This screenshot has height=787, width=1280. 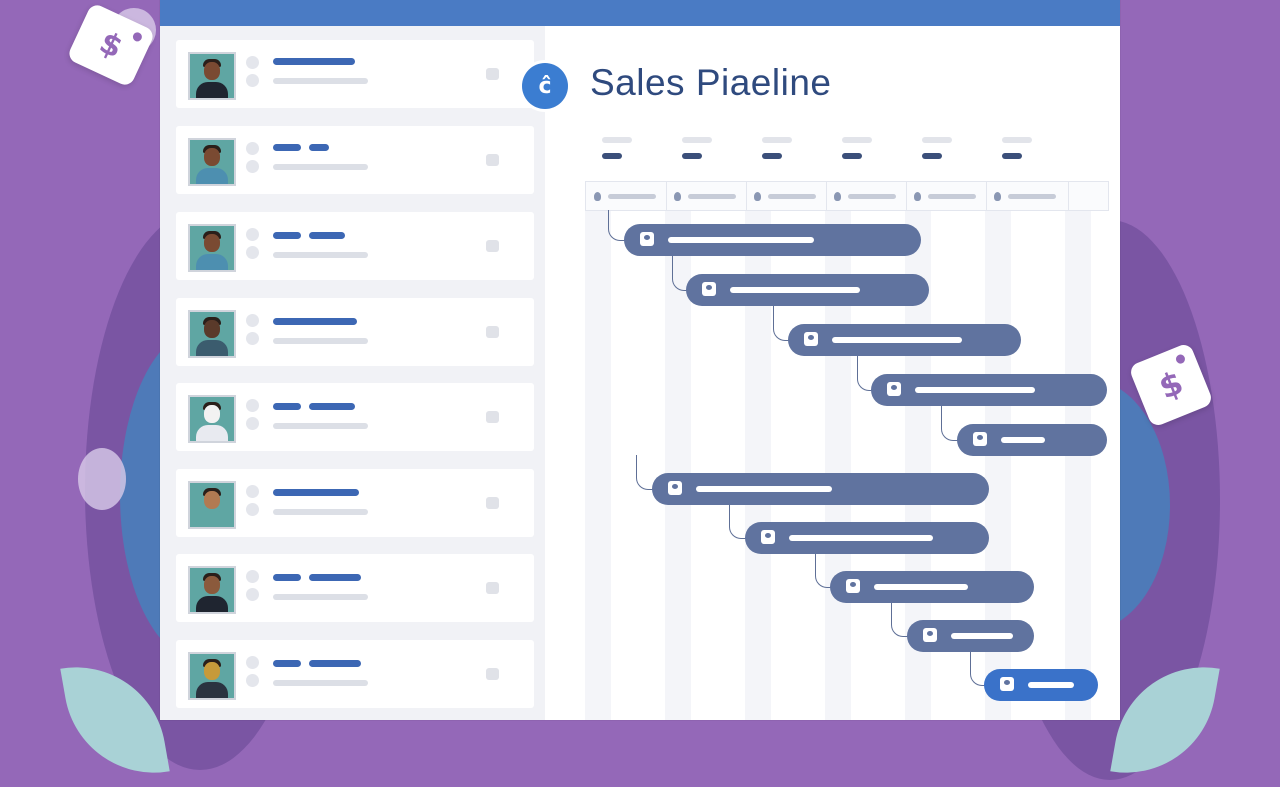 I want to click on pipeline-logo-icon: ĉ, so click(x=545, y=86).